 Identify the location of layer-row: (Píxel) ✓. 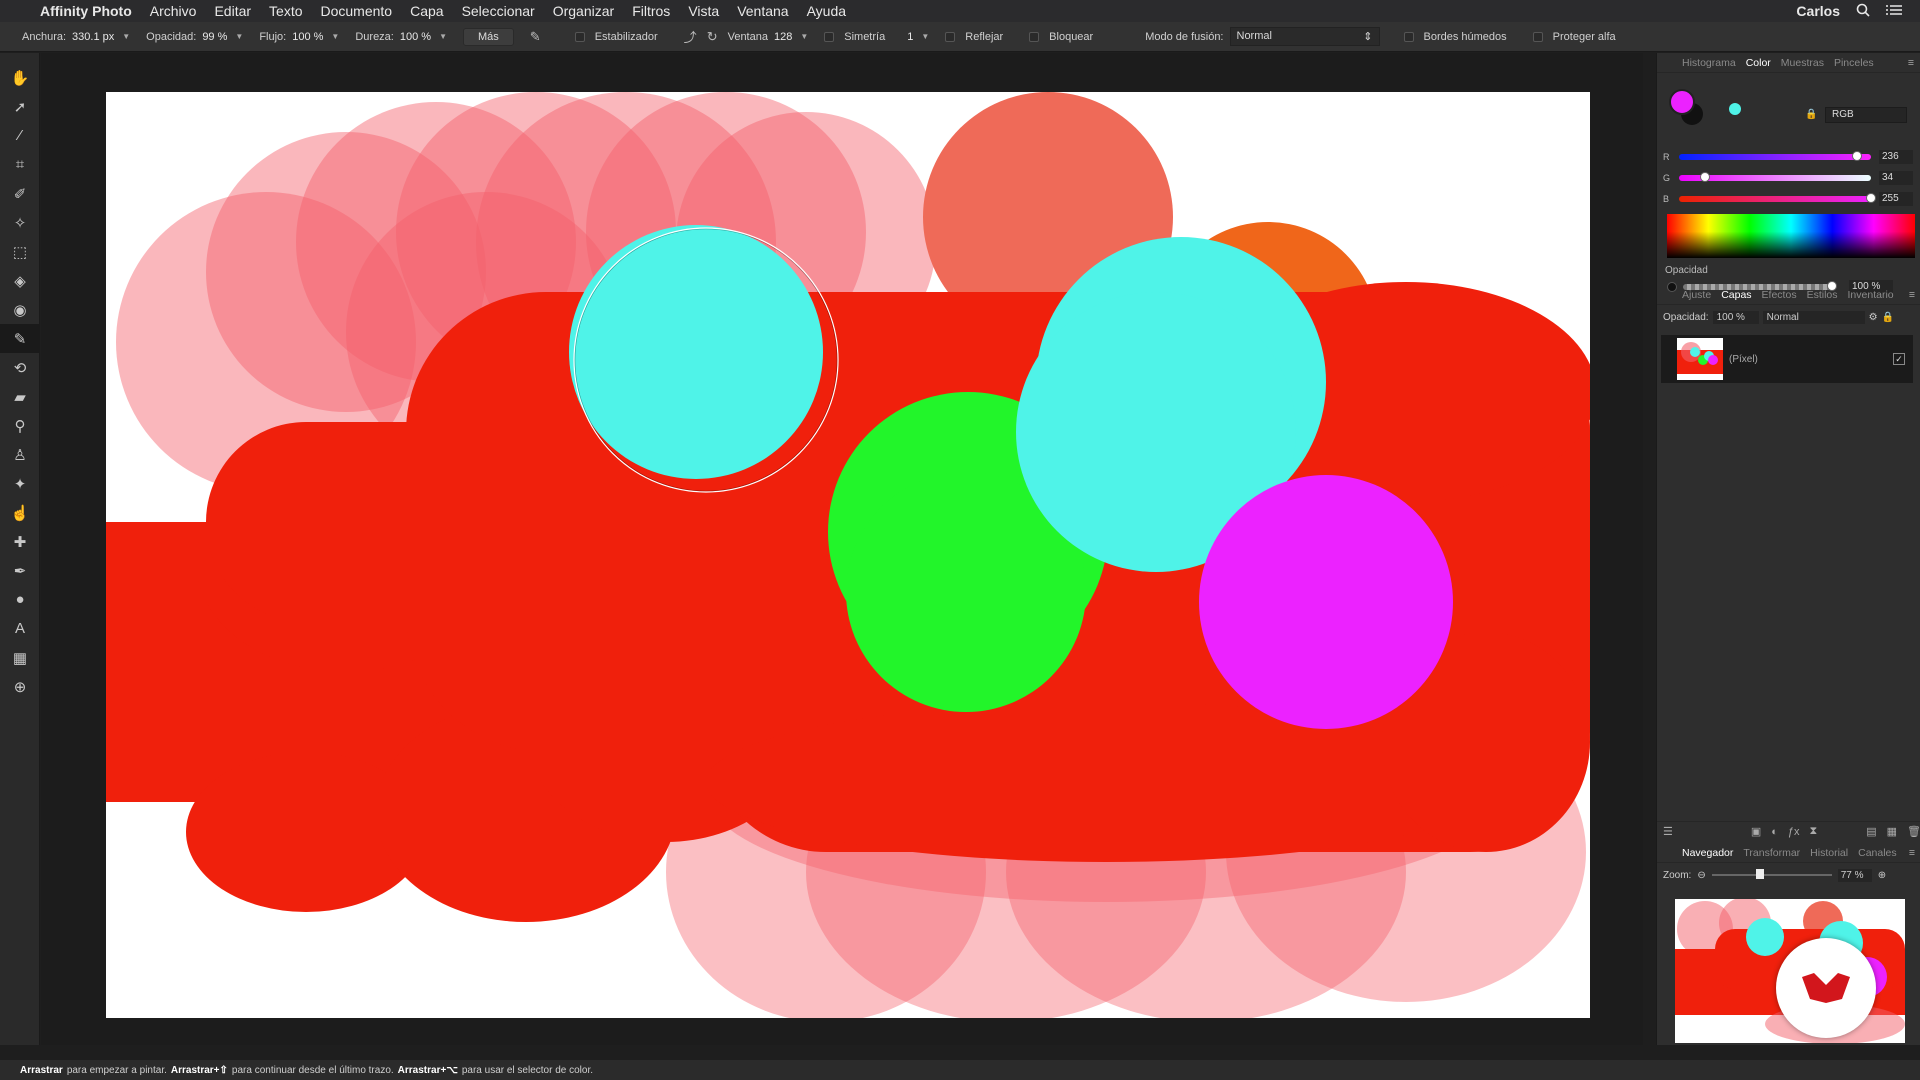
(1787, 359).